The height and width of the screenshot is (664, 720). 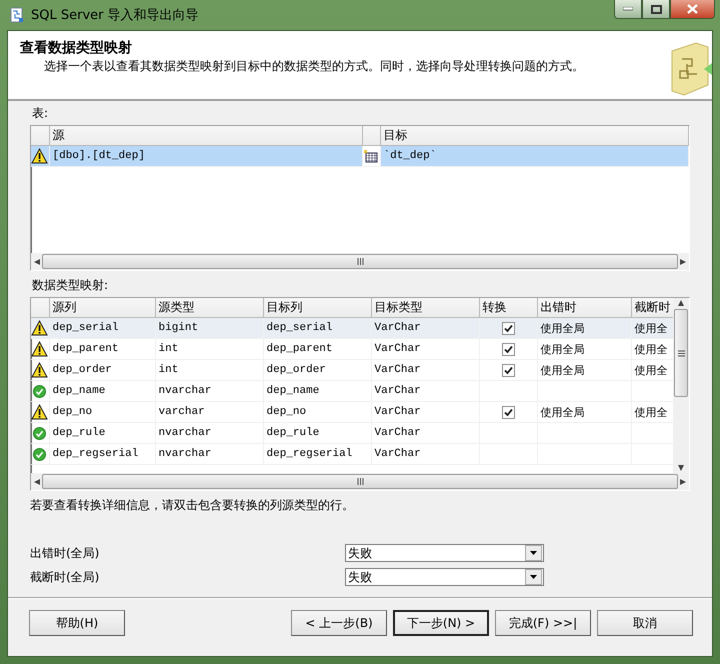 I want to click on table-row: dep_name nvarchar dep_name VarChar, so click(x=352, y=391).